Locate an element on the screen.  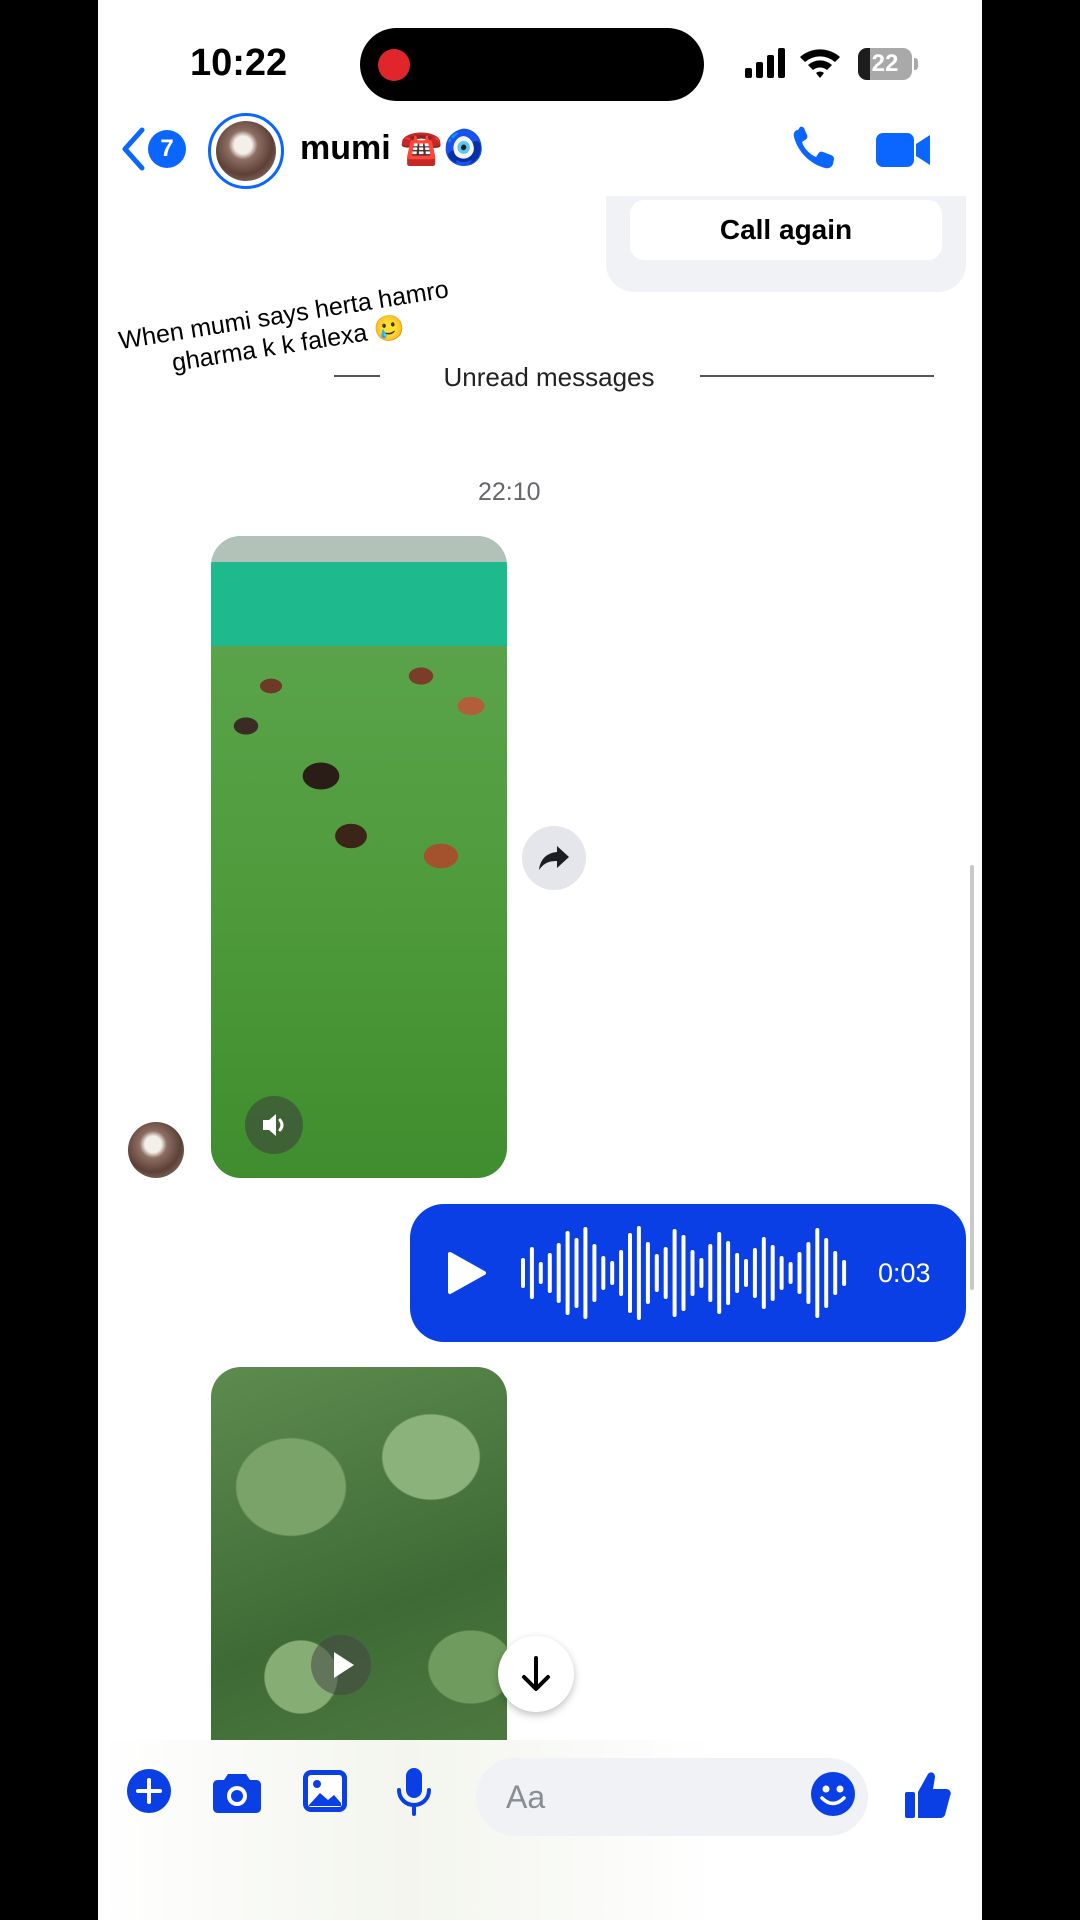
unread-messages-divider: Unread messages is located at coordinates (549, 377).